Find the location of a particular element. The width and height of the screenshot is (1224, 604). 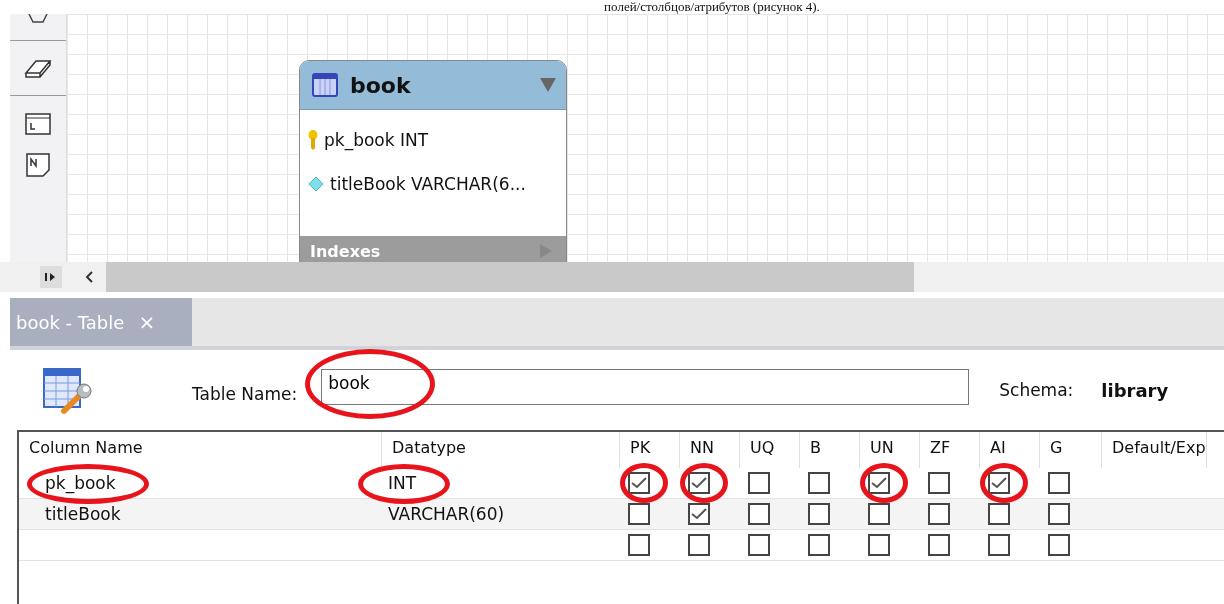

column-header: ZF is located at coordinates (940, 447).